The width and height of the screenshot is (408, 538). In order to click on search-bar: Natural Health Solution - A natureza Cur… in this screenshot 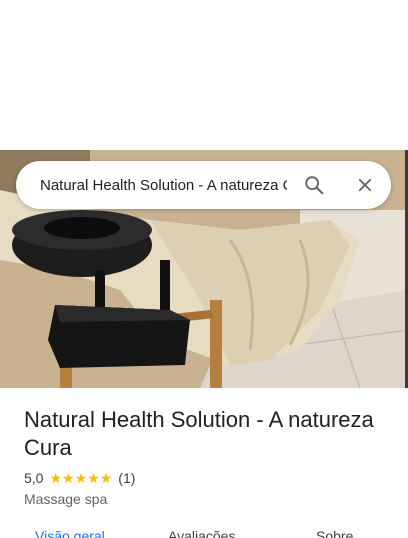, I will do `click(203, 185)`.